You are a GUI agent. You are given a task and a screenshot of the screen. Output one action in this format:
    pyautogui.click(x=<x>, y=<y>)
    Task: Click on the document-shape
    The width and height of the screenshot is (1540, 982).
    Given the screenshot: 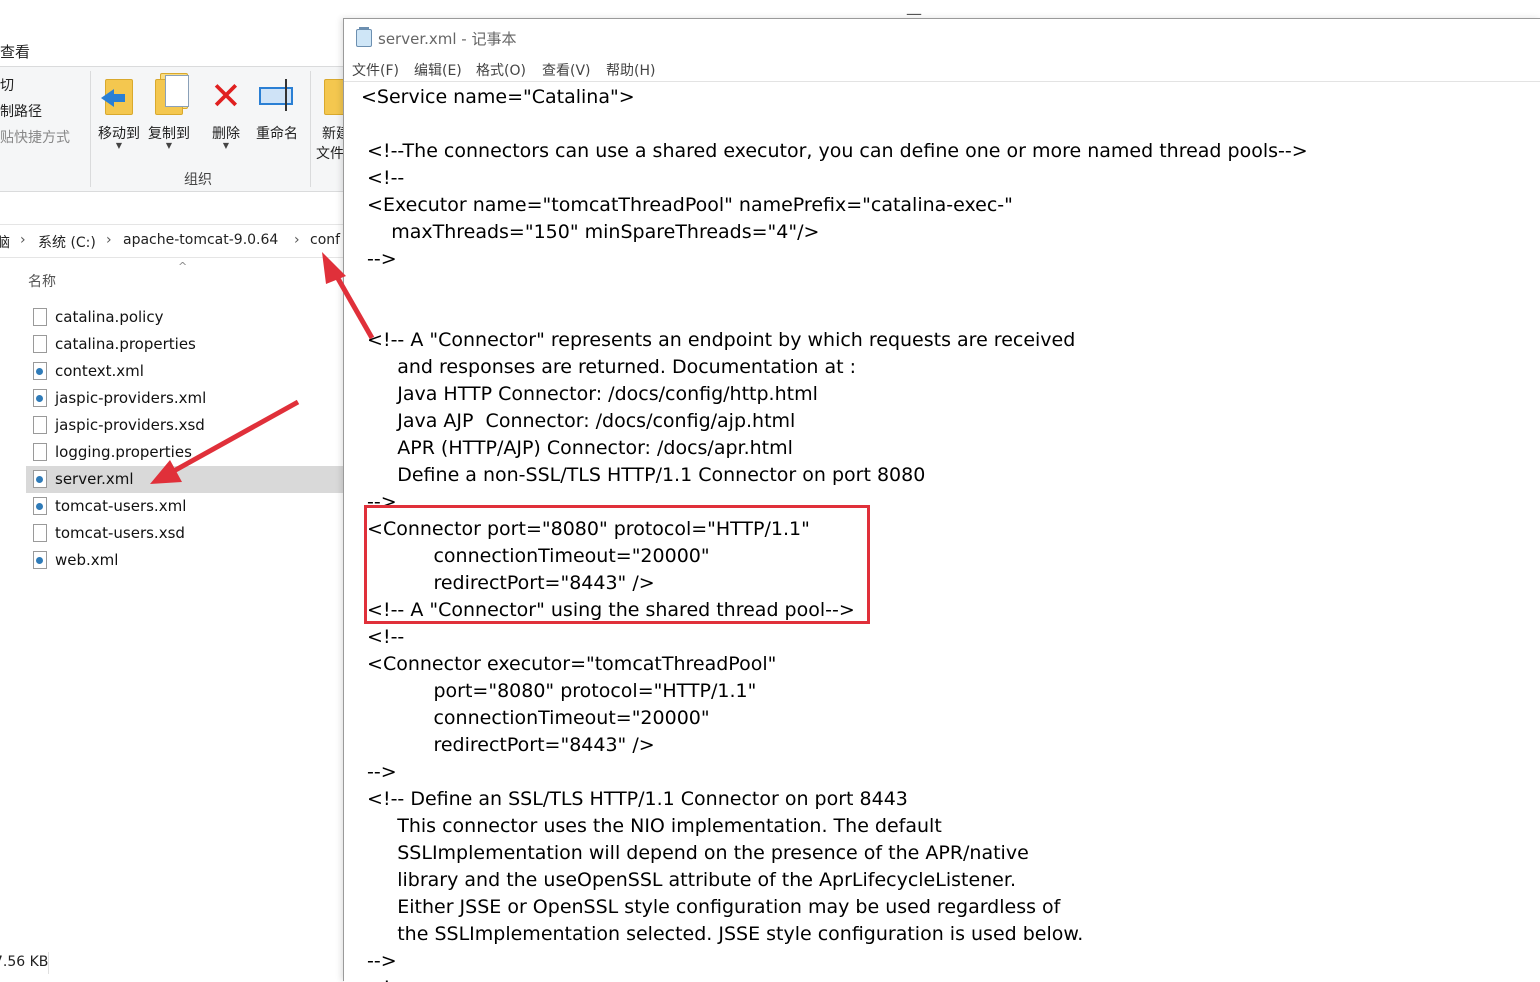 What is the action you would take?
    pyautogui.click(x=177, y=91)
    